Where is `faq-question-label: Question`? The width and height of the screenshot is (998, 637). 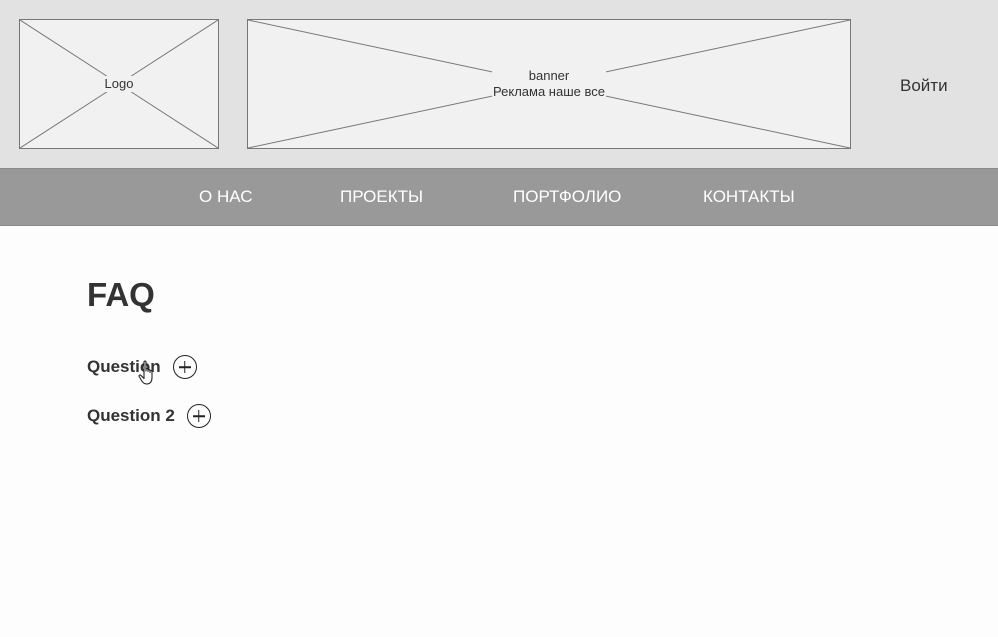 faq-question-label: Question is located at coordinates (124, 367).